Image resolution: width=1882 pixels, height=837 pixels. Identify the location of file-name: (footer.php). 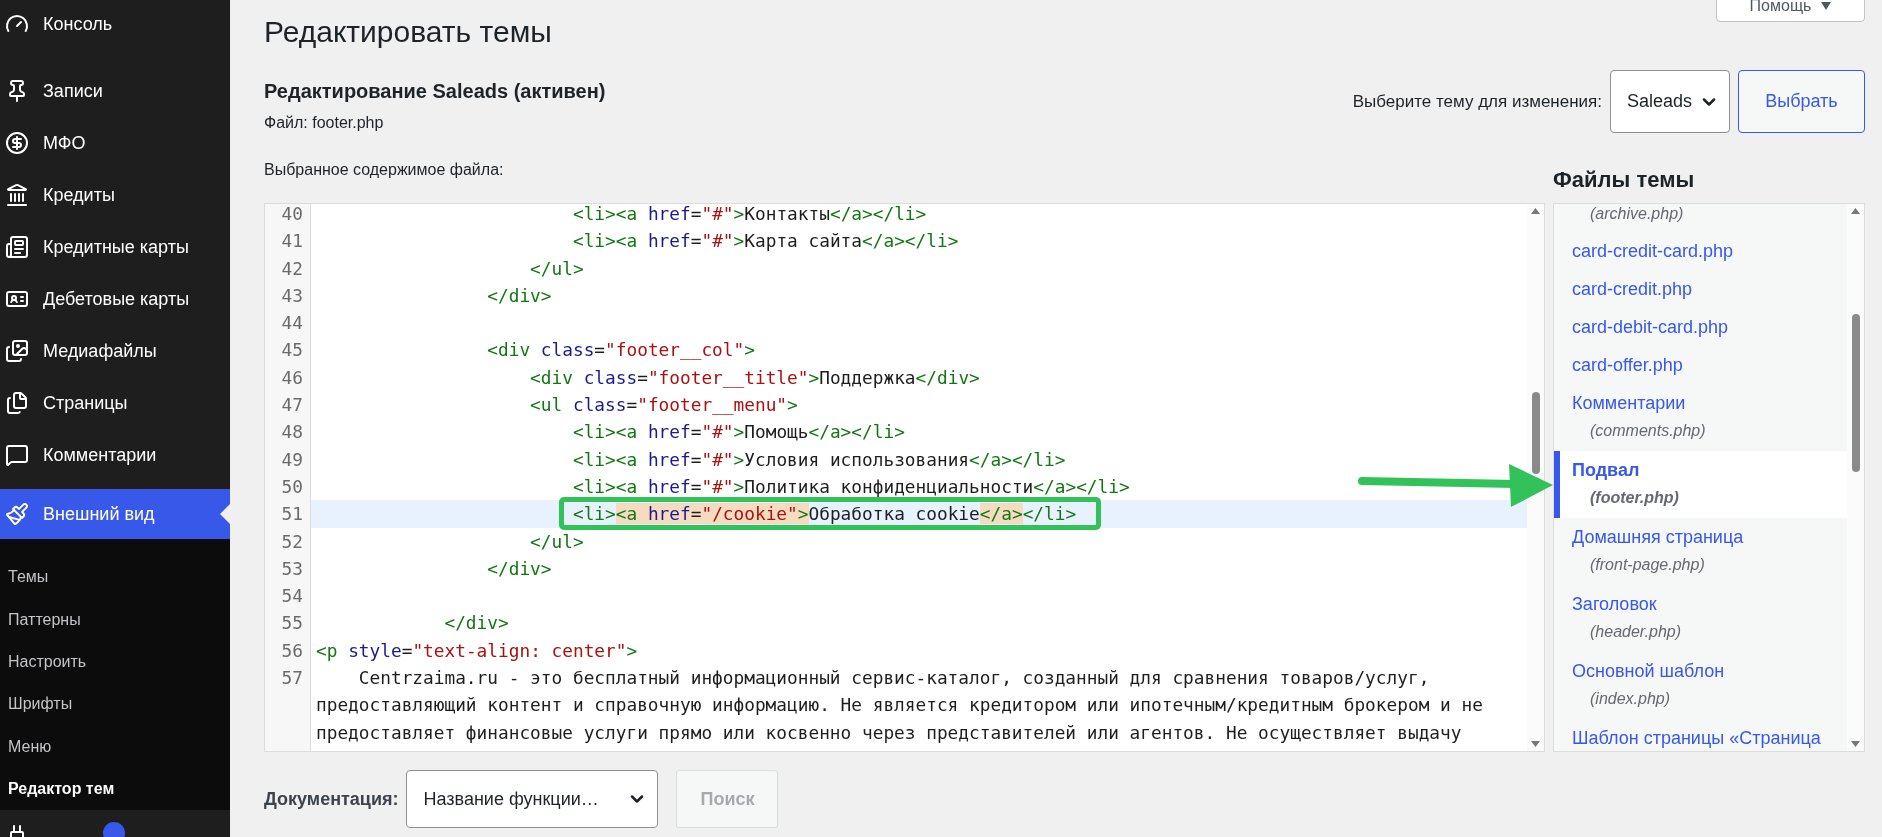
(1634, 498).